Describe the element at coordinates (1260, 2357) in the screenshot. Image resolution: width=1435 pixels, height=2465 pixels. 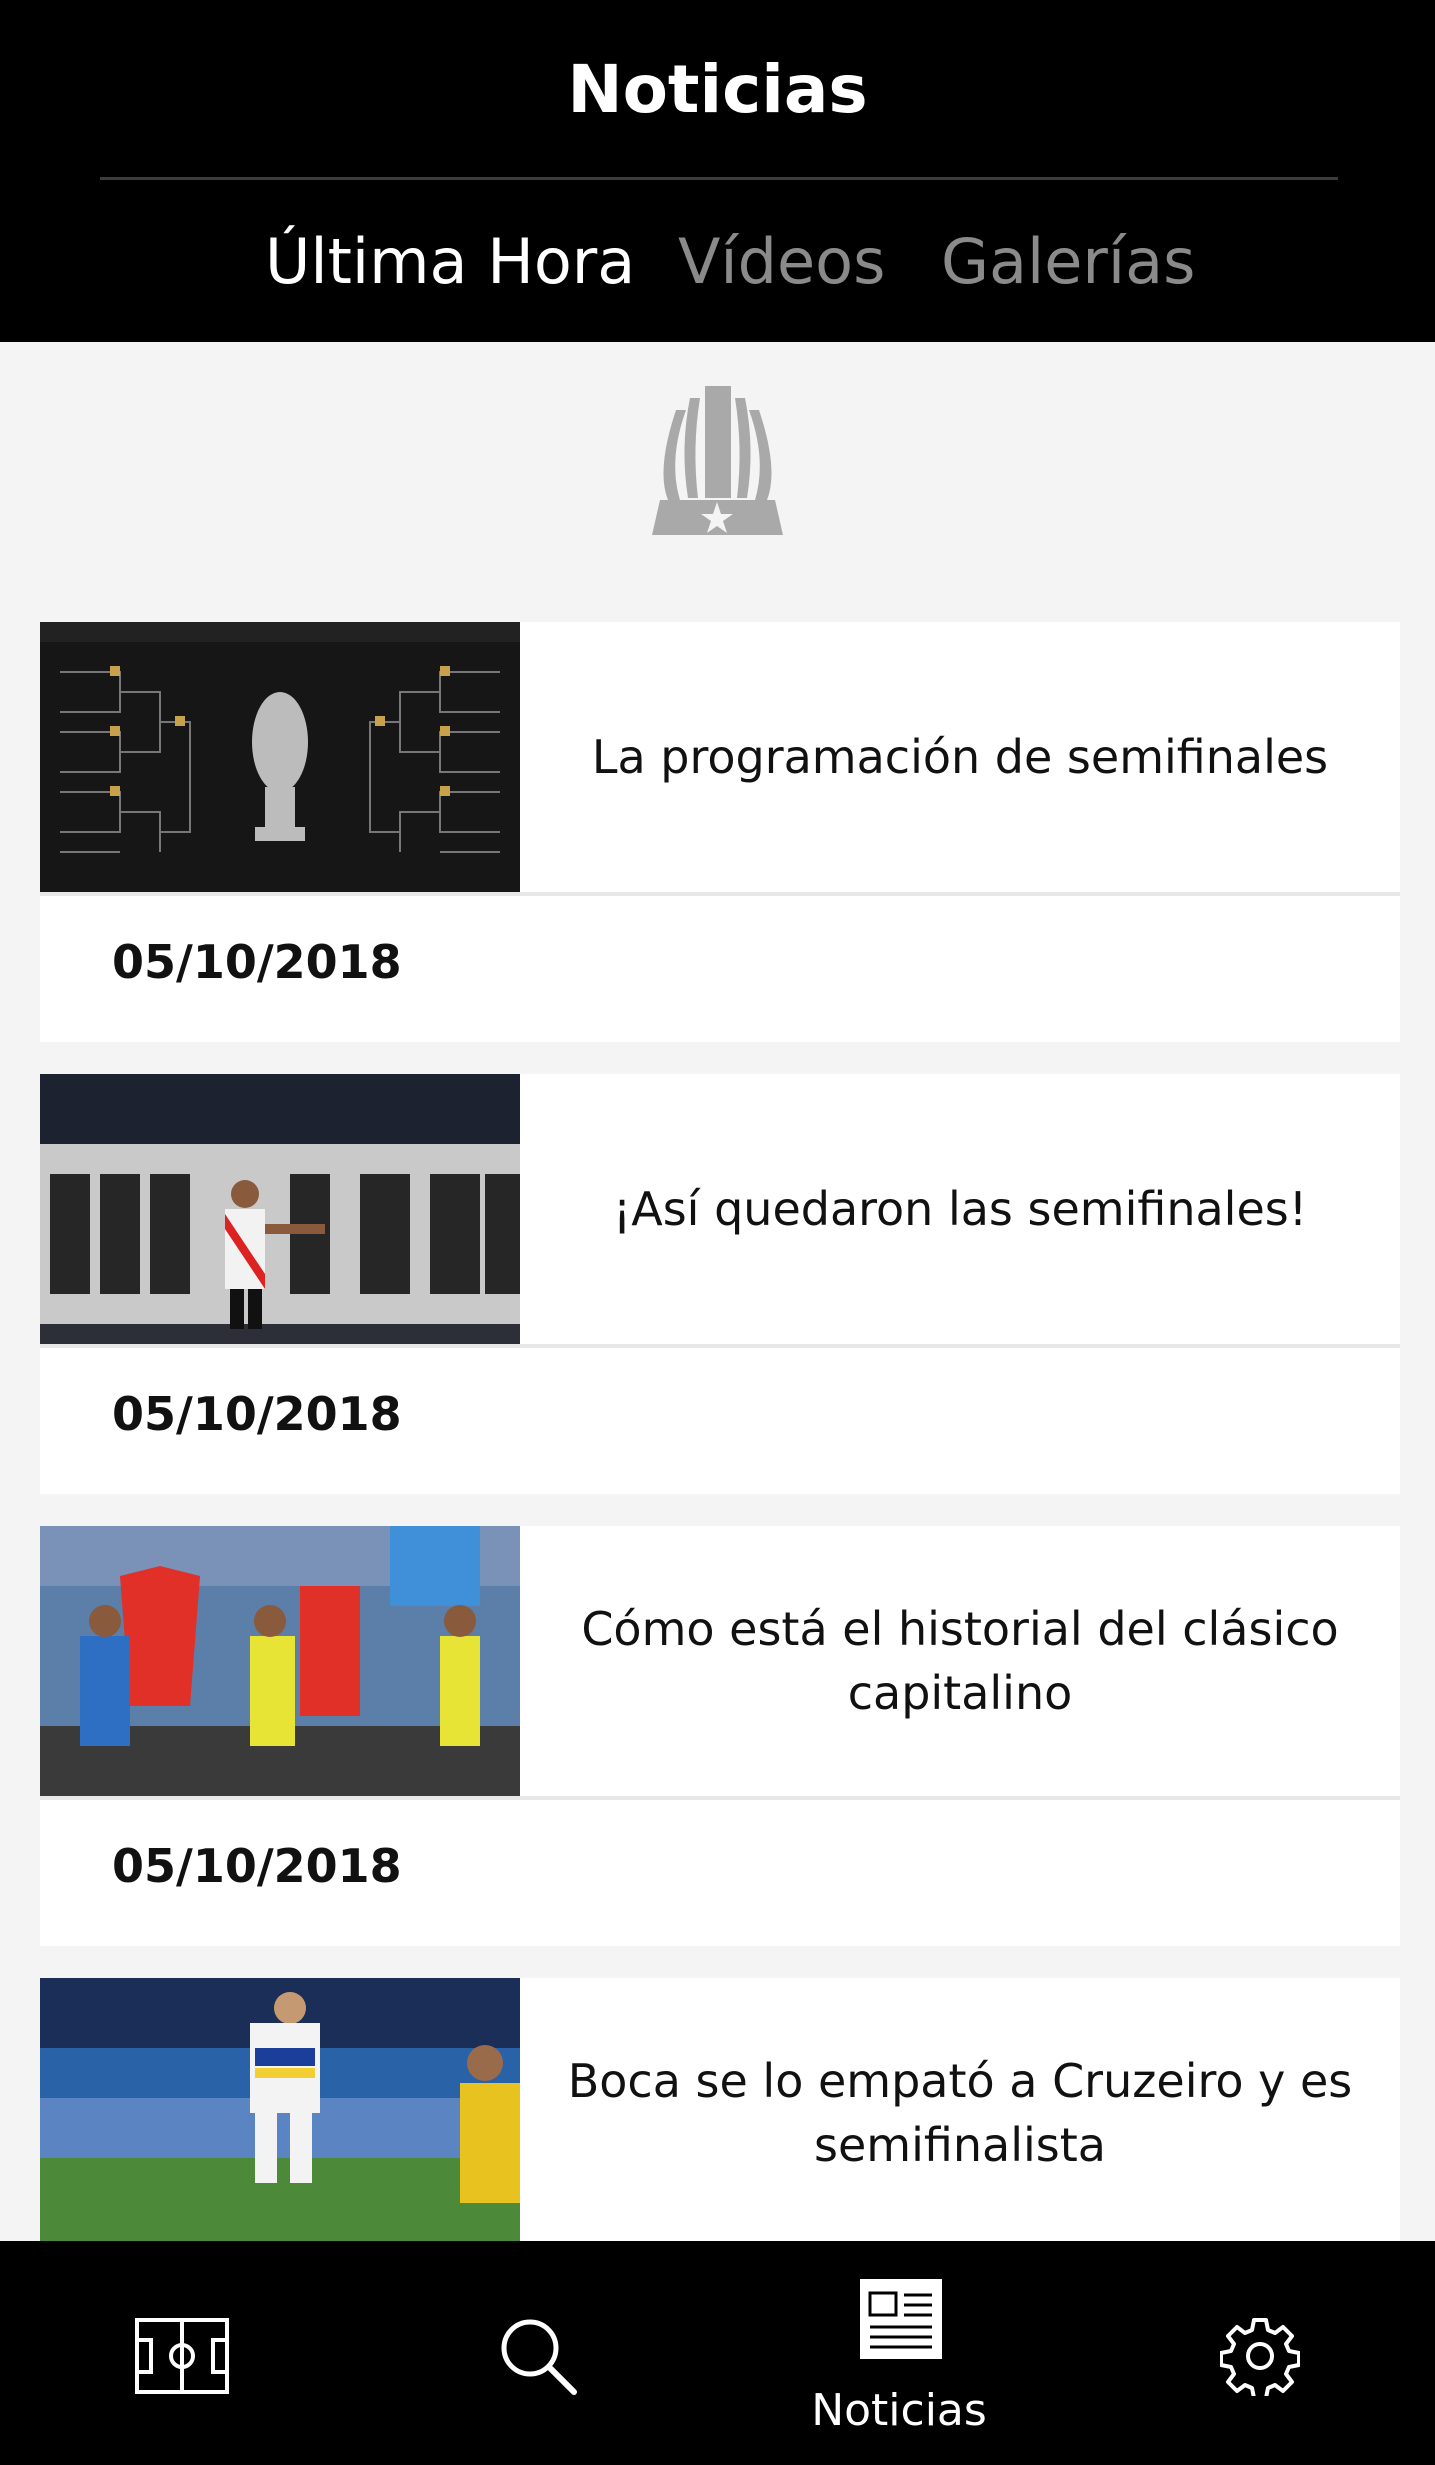
I see `gear-icon` at that location.